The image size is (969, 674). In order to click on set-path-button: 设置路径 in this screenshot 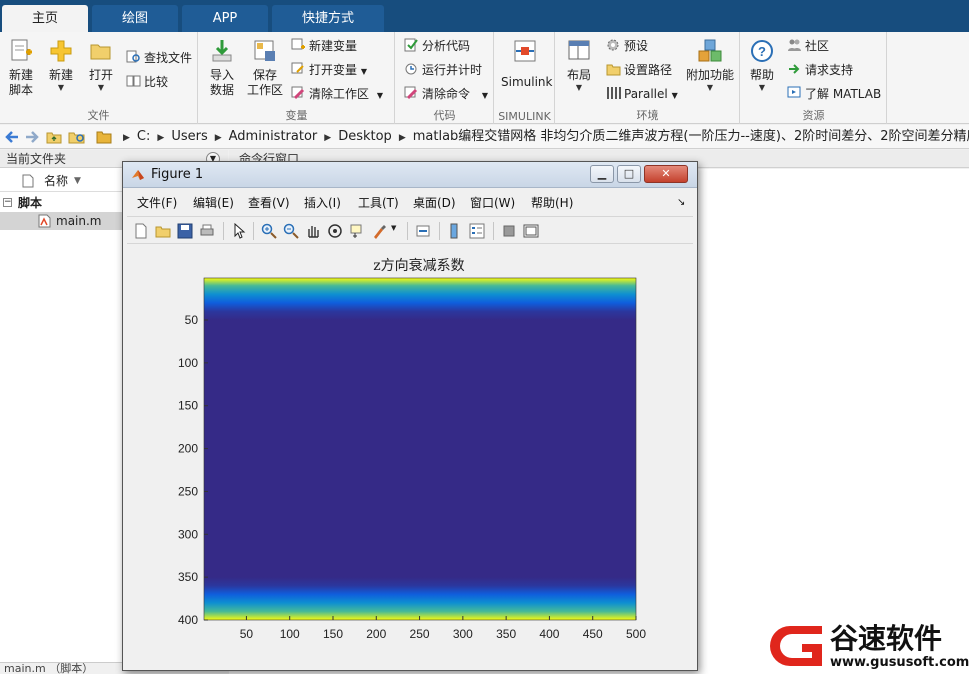, I will do `click(639, 70)`.